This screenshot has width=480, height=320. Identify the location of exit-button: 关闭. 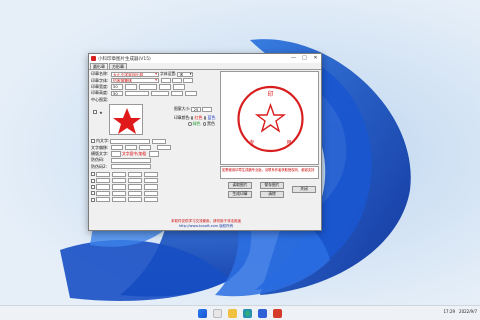
(304, 189).